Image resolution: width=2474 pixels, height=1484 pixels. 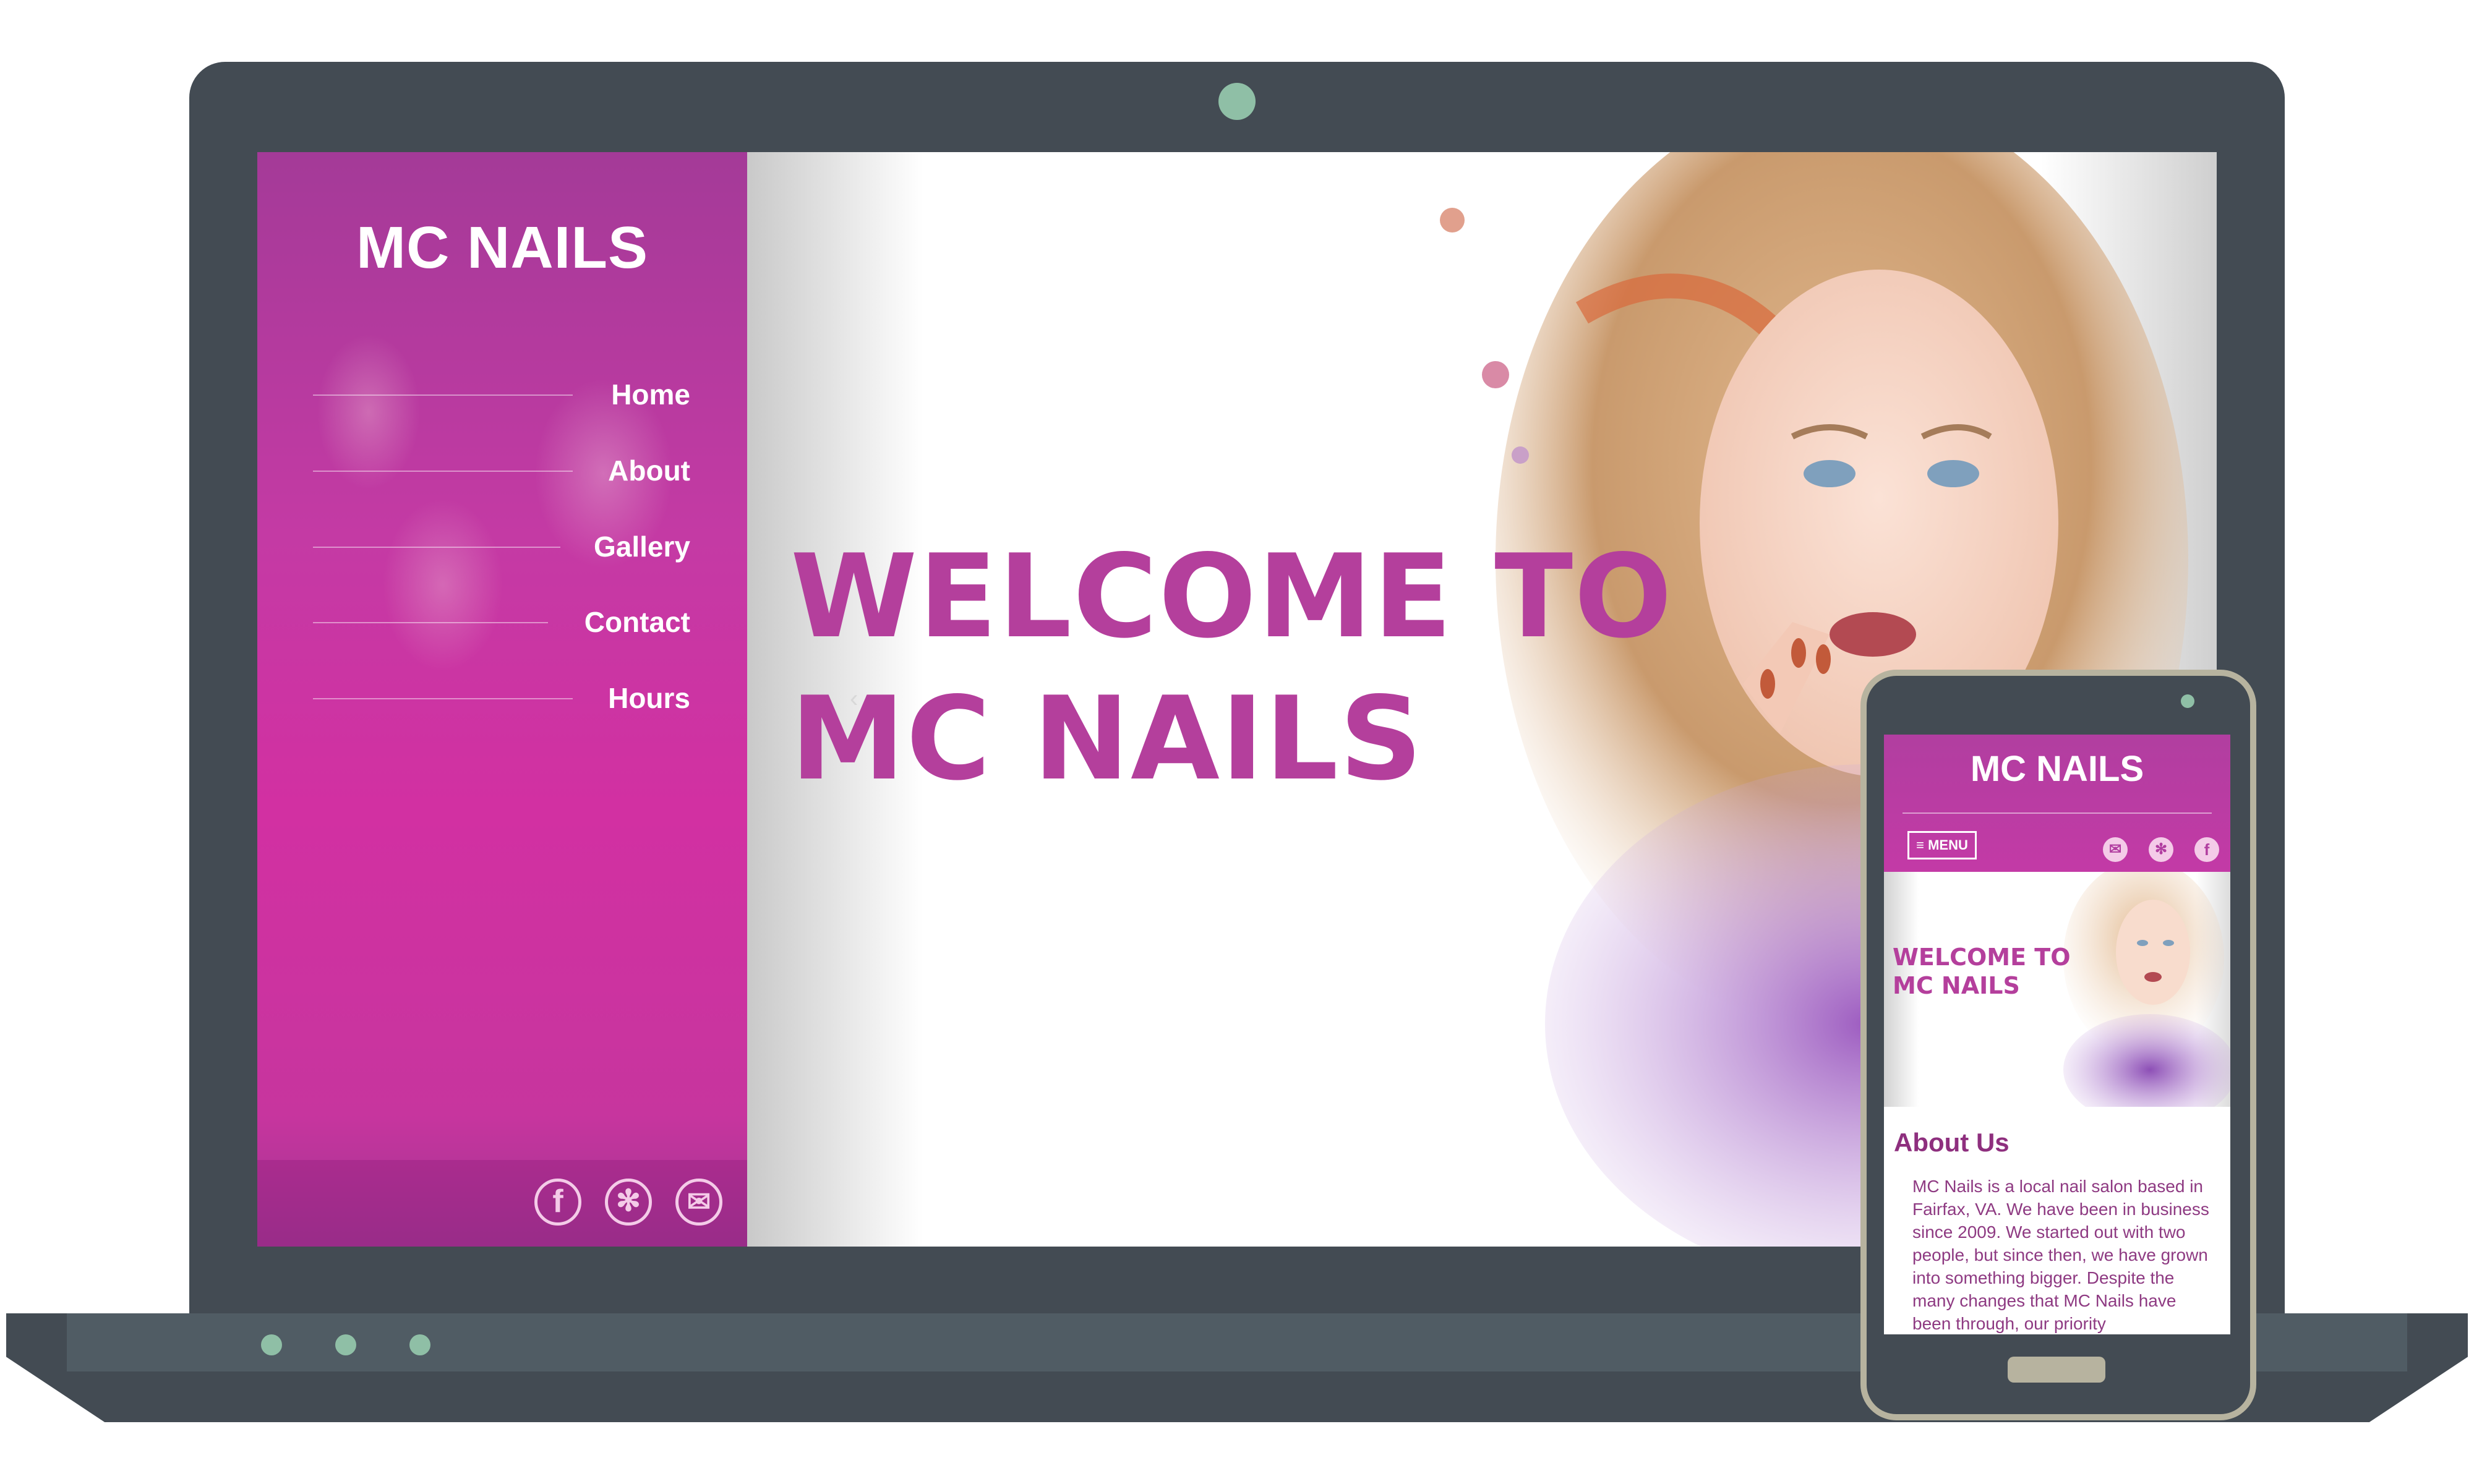 What do you see at coordinates (854, 699) in the screenshot?
I see `slider-prev-arrow-icon: ‹` at bounding box center [854, 699].